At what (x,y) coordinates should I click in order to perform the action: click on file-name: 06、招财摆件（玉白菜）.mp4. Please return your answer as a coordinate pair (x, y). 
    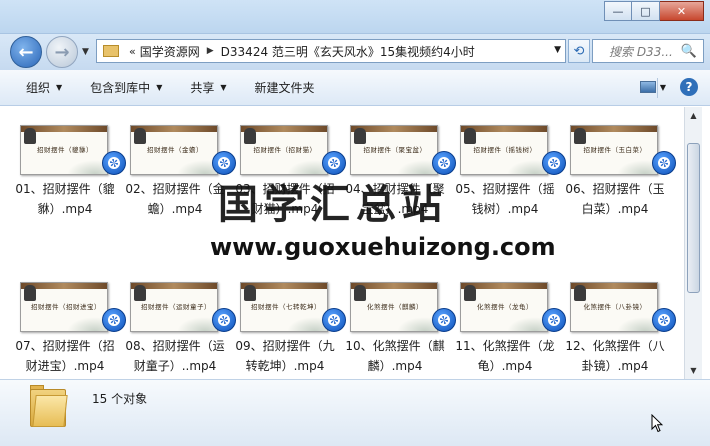
    Looking at the image, I should click on (615, 199).